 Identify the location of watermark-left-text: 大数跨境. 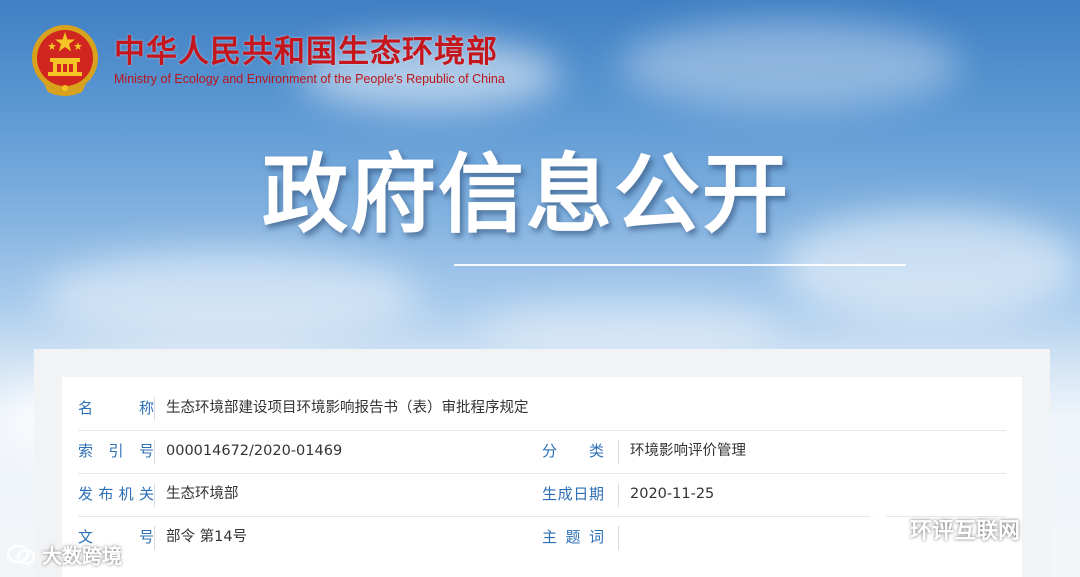
(82, 556).